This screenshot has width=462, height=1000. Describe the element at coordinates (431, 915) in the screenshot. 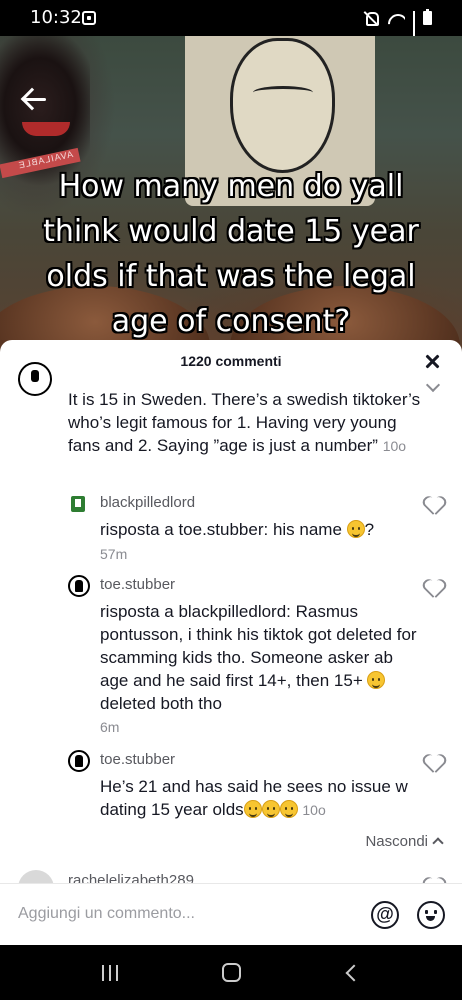

I see `emoji-icon` at that location.